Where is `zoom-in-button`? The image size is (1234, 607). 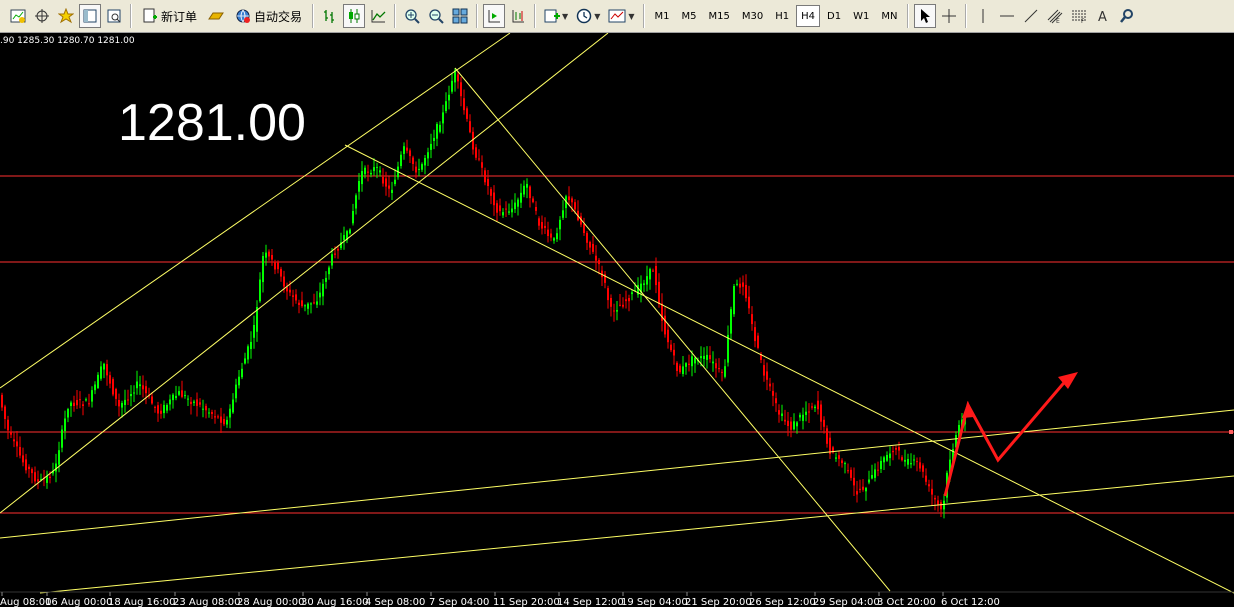 zoom-in-button is located at coordinates (412, 16).